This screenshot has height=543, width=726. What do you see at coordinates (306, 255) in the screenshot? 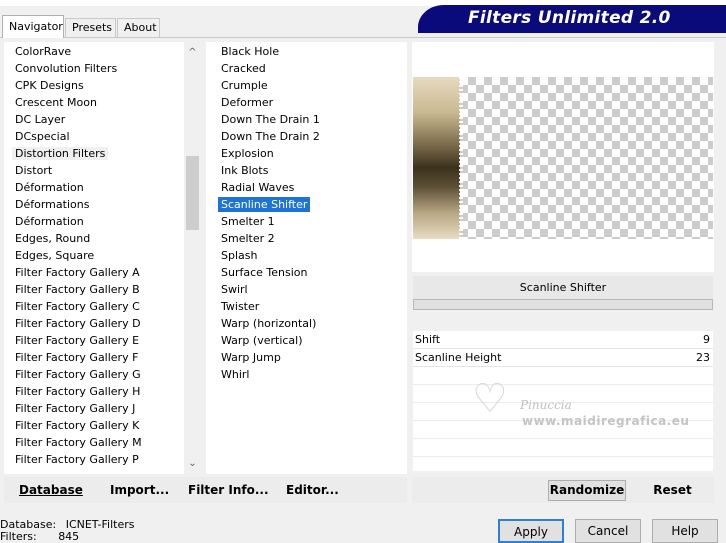
I see `filter-item: Splash` at bounding box center [306, 255].